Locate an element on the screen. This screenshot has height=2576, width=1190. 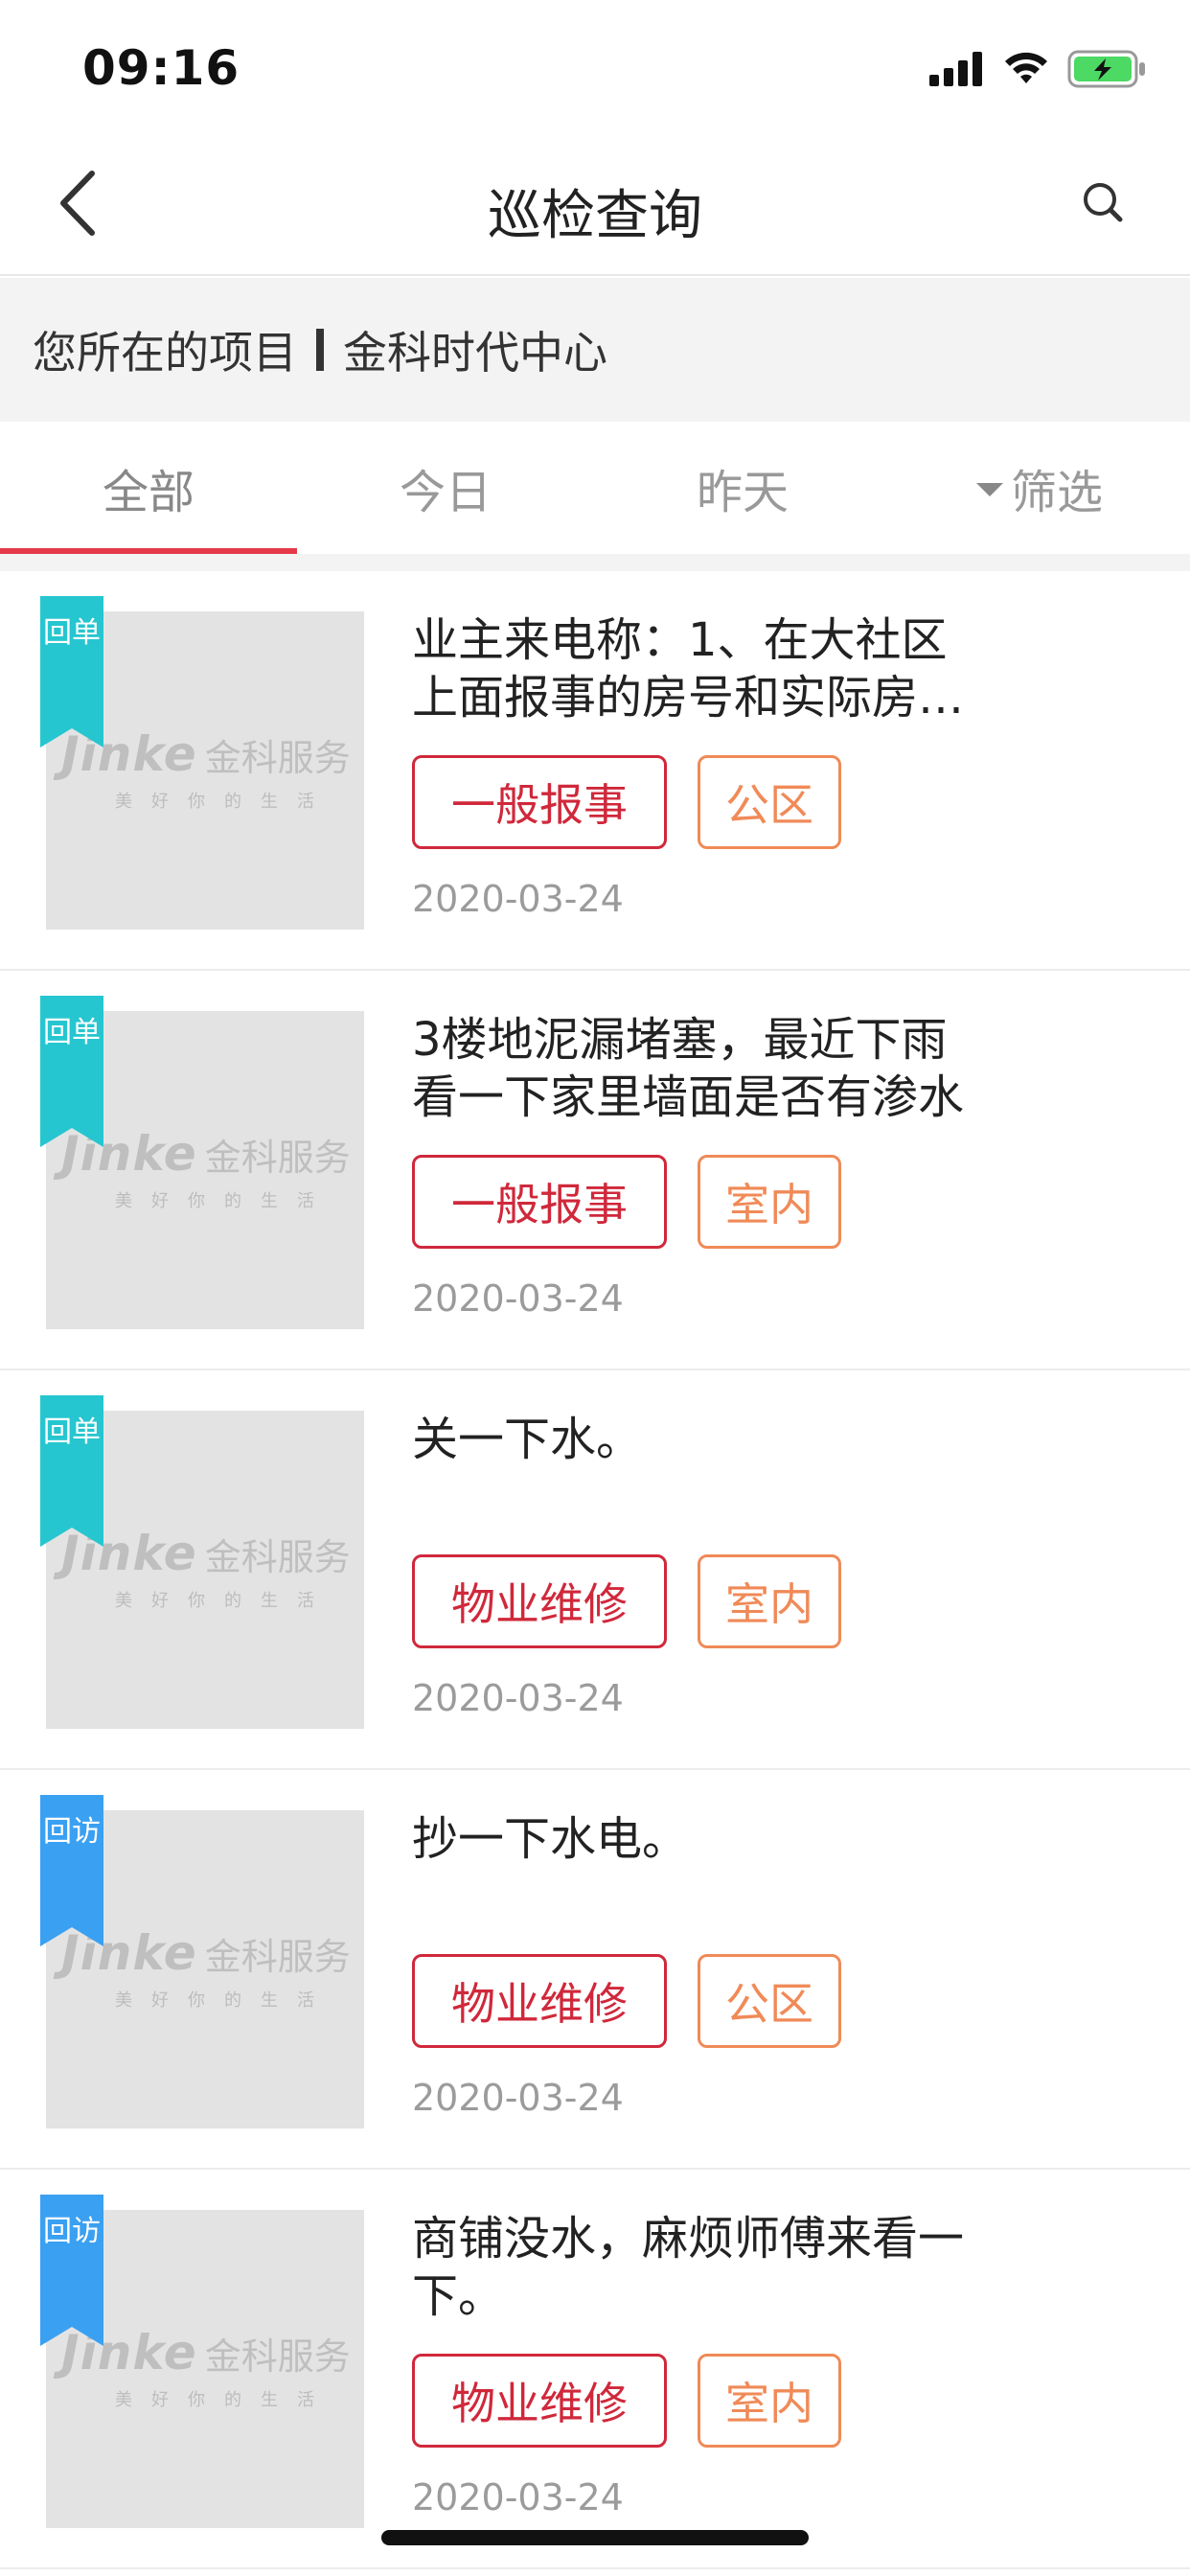
status-icons is located at coordinates (1038, 71).